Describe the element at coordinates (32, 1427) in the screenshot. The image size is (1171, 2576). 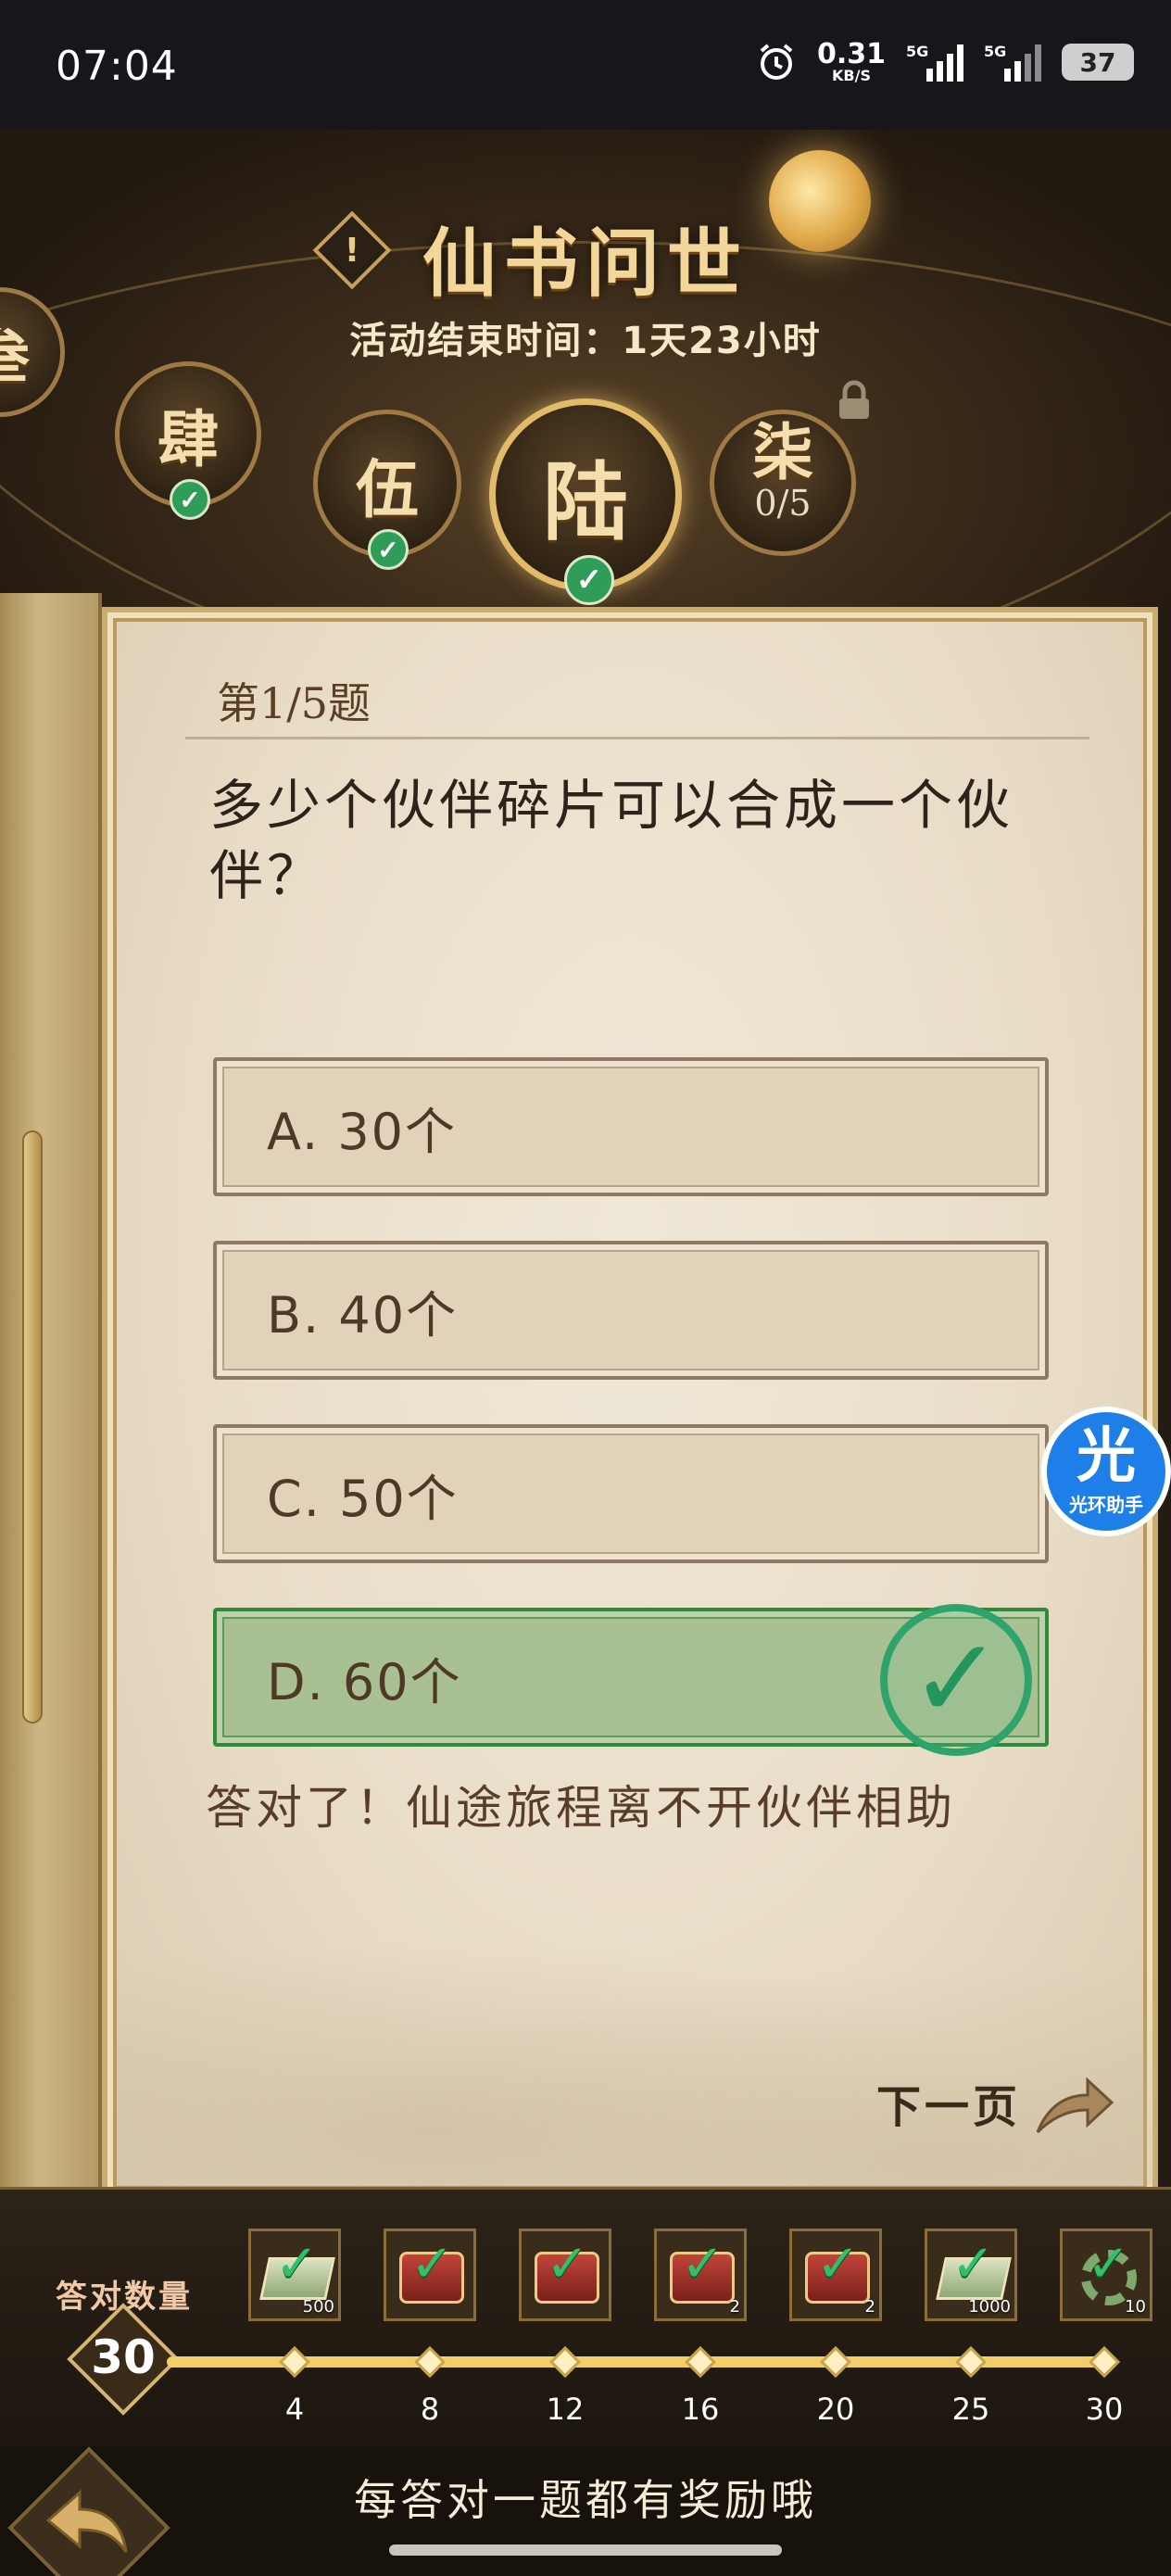
I see `scroll-rail` at that location.